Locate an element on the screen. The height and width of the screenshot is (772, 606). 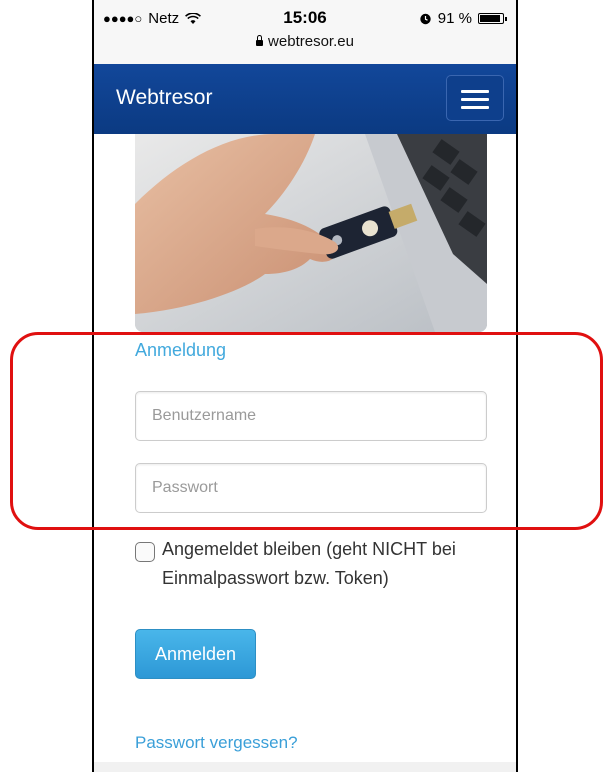
battery-fill is located at coordinates (490, 18).